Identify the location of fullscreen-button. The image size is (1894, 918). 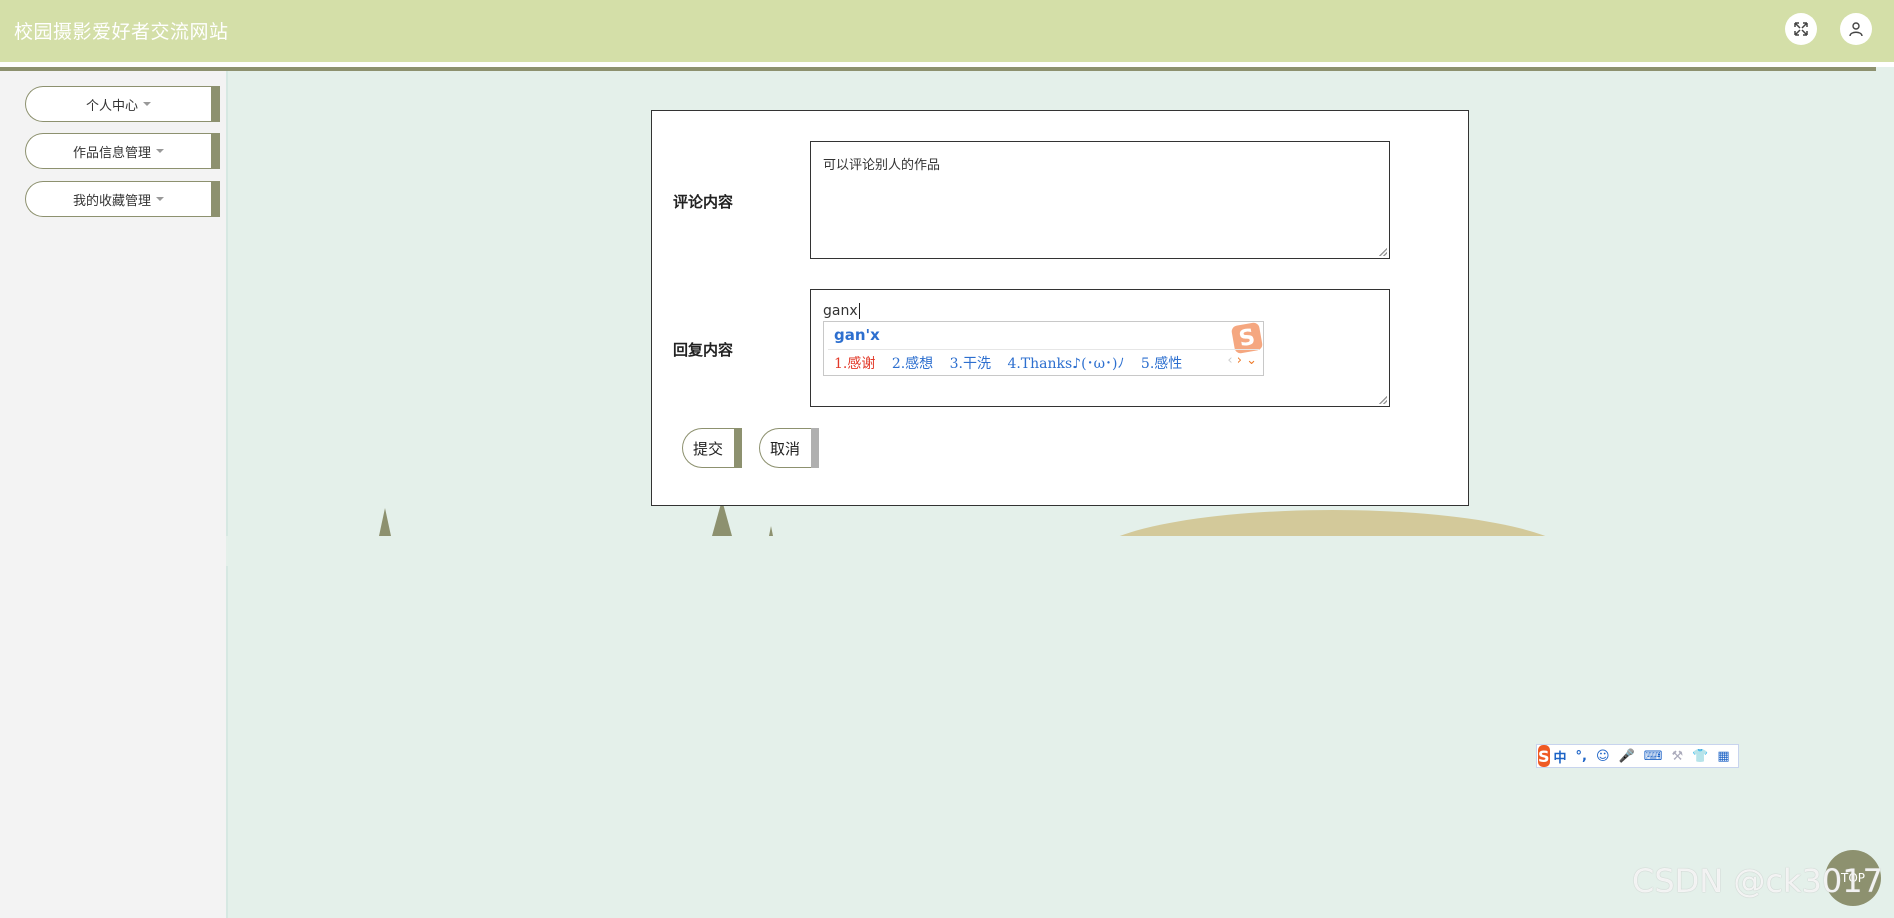
(1801, 29).